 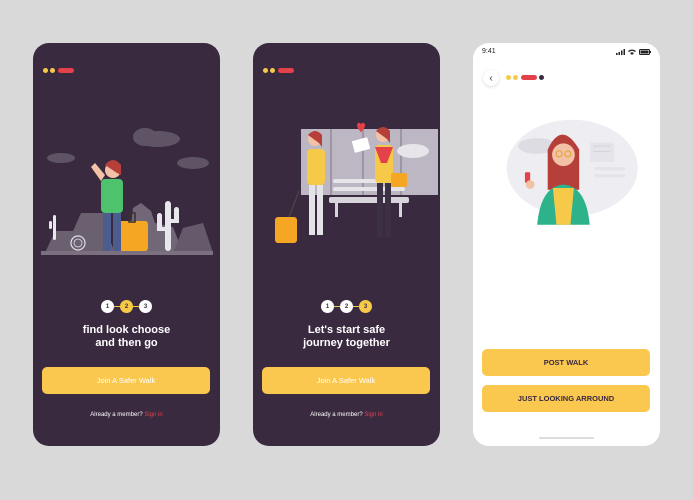 What do you see at coordinates (346, 330) in the screenshot?
I see `headline-line-1: Let's start safe` at bounding box center [346, 330].